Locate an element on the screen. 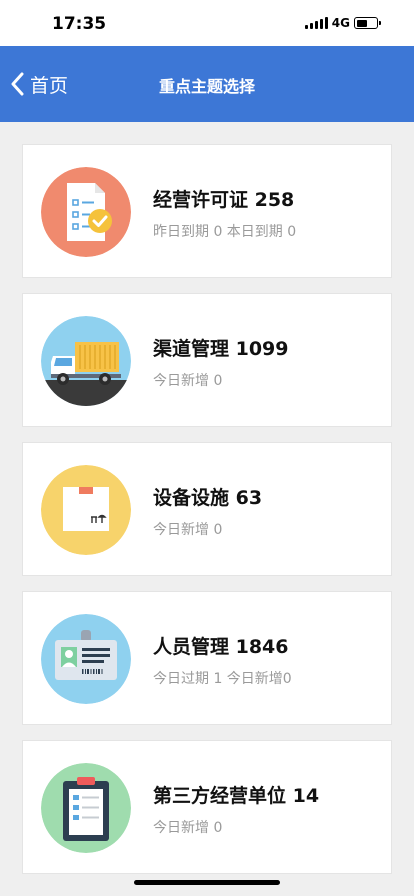 This screenshot has height=896, width=414. page-title: 重点主题选择 is located at coordinates (206, 86).